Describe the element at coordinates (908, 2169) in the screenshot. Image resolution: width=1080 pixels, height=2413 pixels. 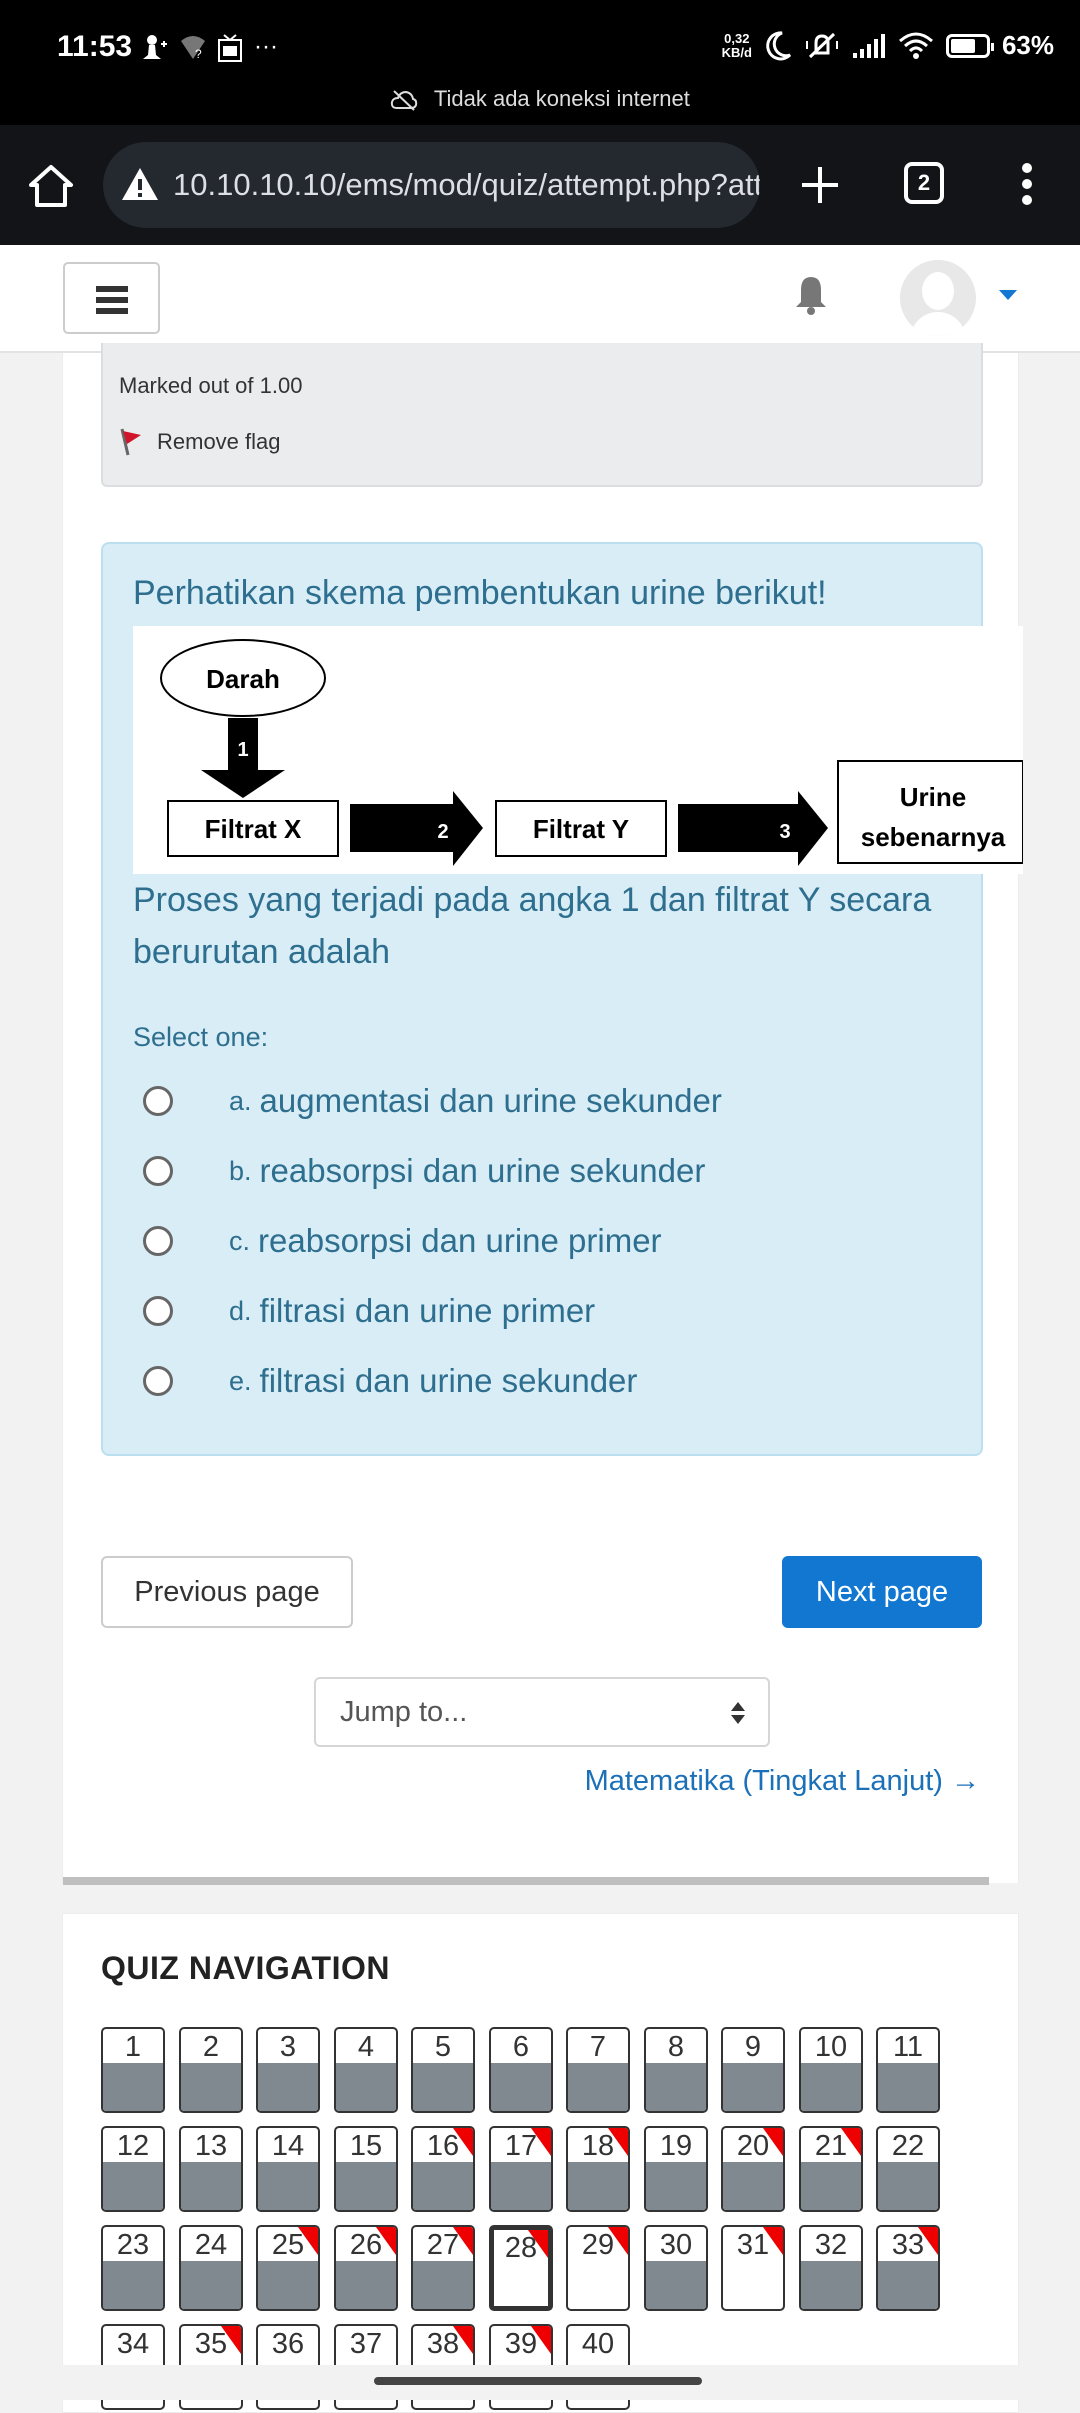
I see `quiz-nav-button-22: 22` at that location.